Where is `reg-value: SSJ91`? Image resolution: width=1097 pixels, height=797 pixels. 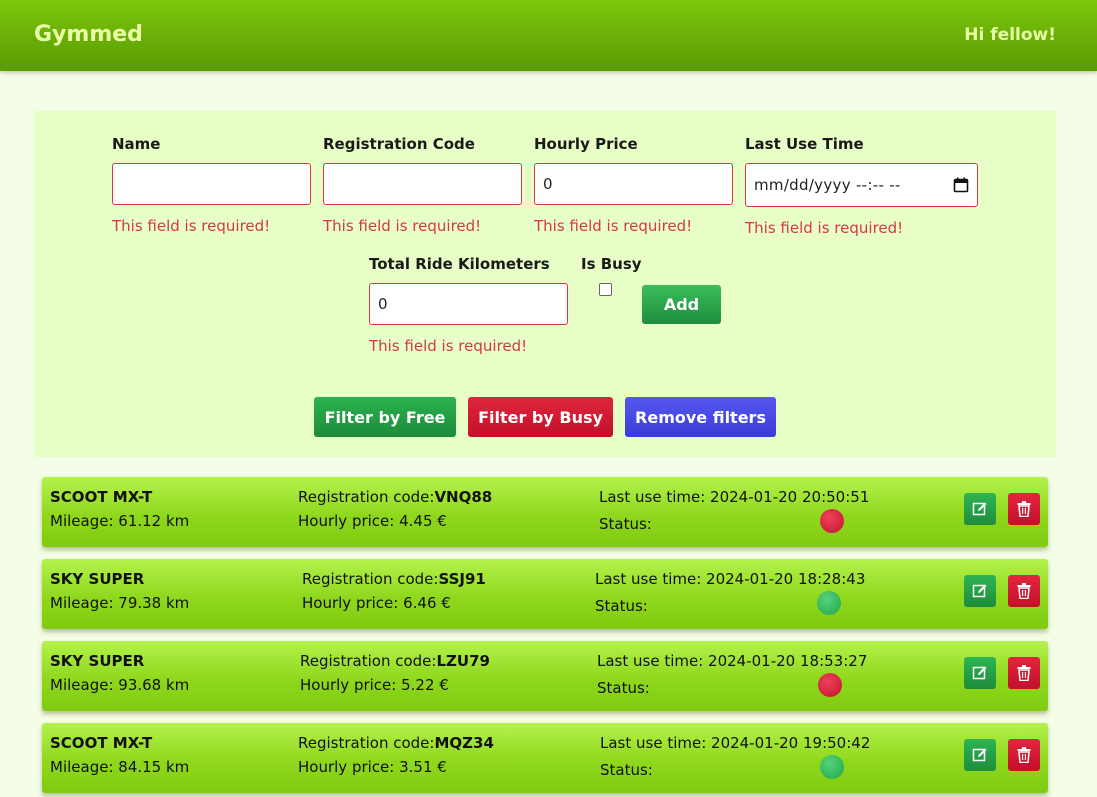 reg-value: SSJ91 is located at coordinates (462, 579).